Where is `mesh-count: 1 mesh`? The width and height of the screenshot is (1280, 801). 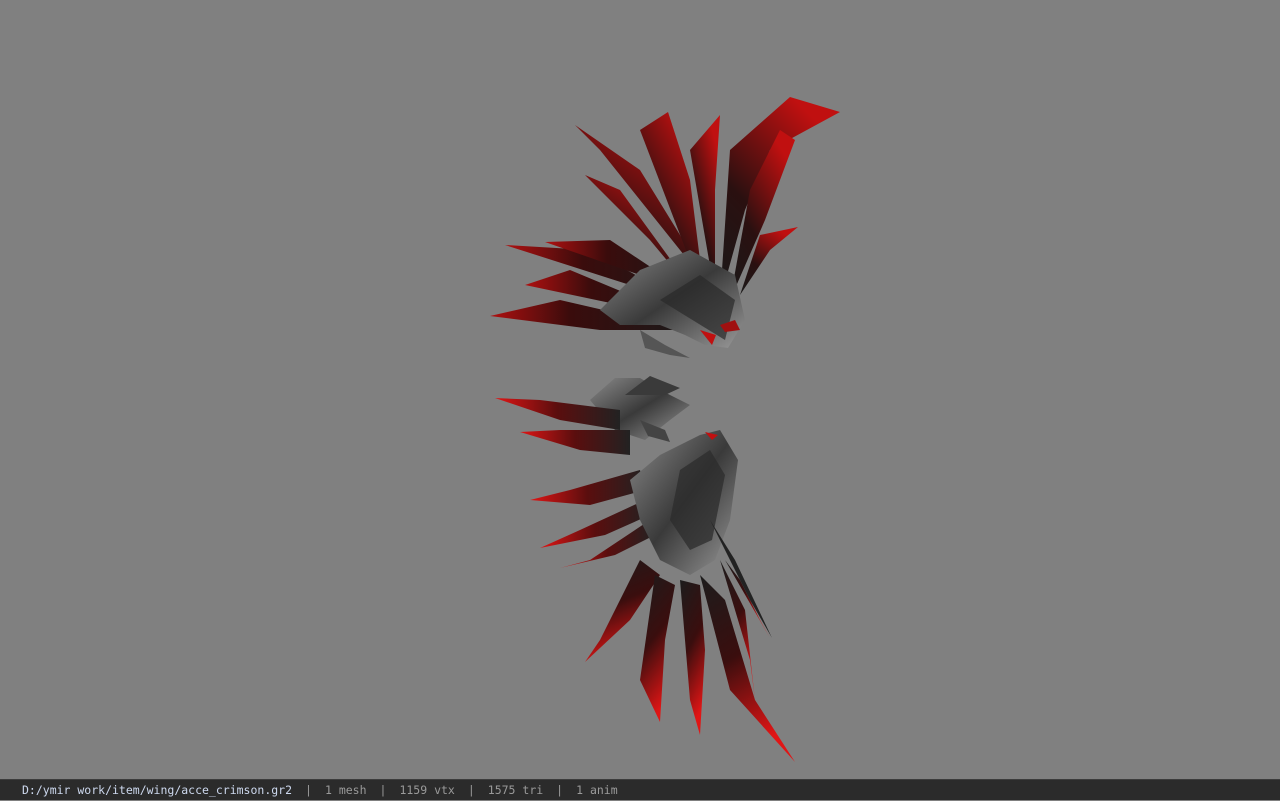 mesh-count: 1 mesh is located at coordinates (345, 789).